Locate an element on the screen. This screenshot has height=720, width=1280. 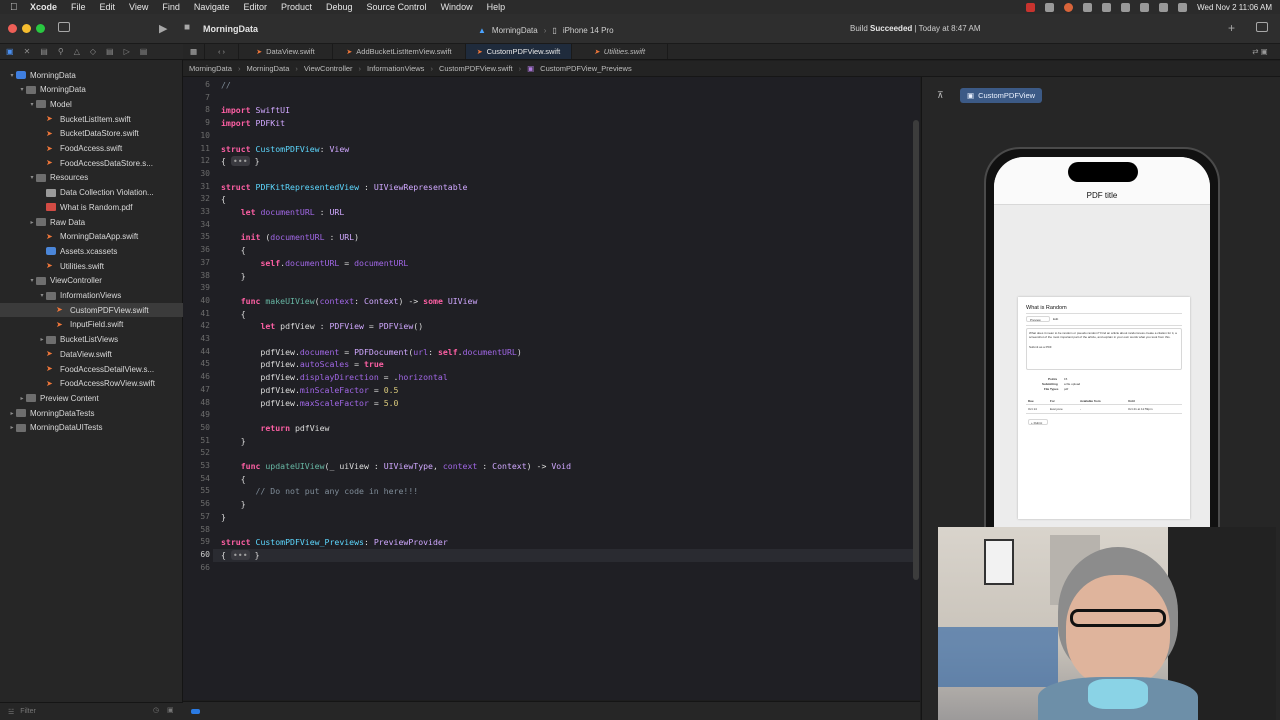
editor-scrollbar is located at coordinates (916, 350).